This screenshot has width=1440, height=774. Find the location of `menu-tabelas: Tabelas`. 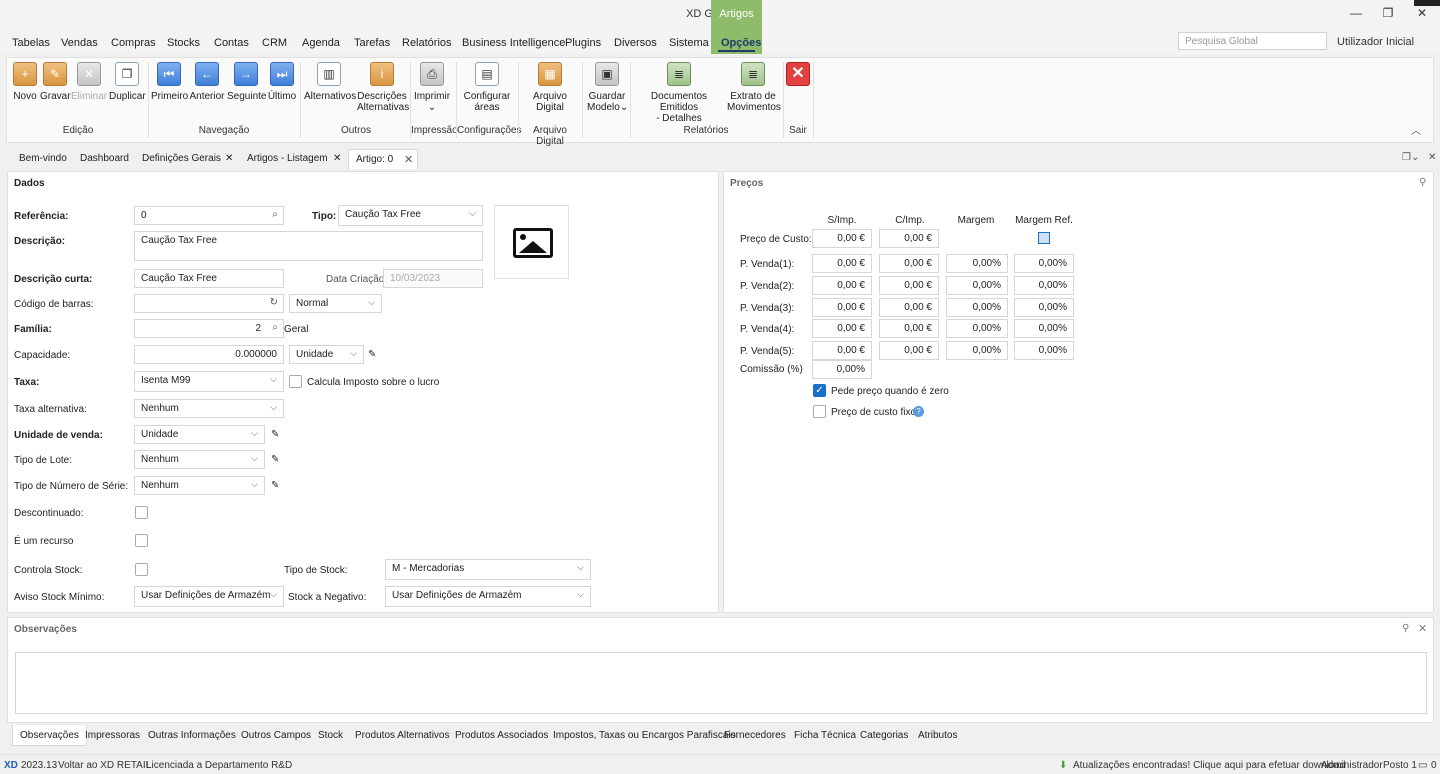

menu-tabelas: Tabelas is located at coordinates (31, 43).